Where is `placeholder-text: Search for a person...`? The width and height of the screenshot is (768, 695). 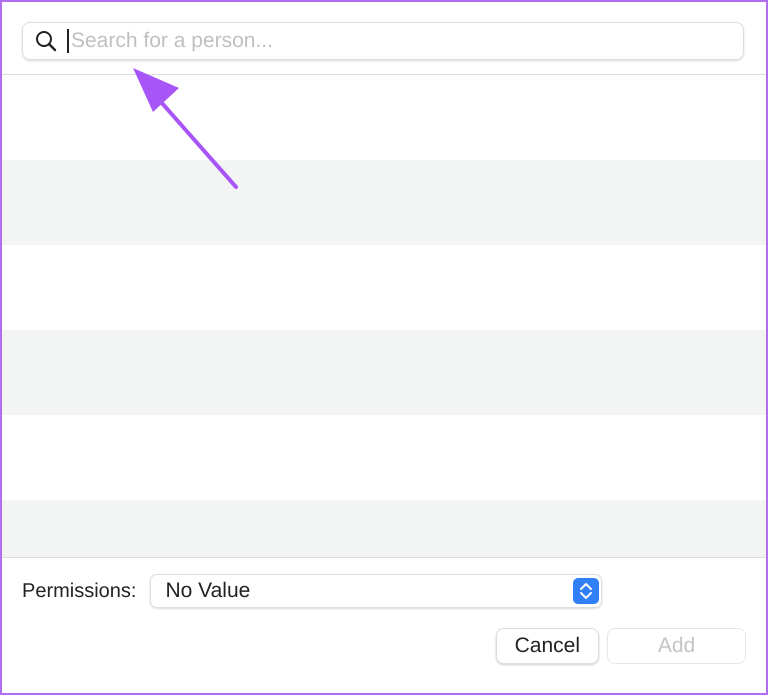 placeholder-text: Search for a person... is located at coordinates (171, 41).